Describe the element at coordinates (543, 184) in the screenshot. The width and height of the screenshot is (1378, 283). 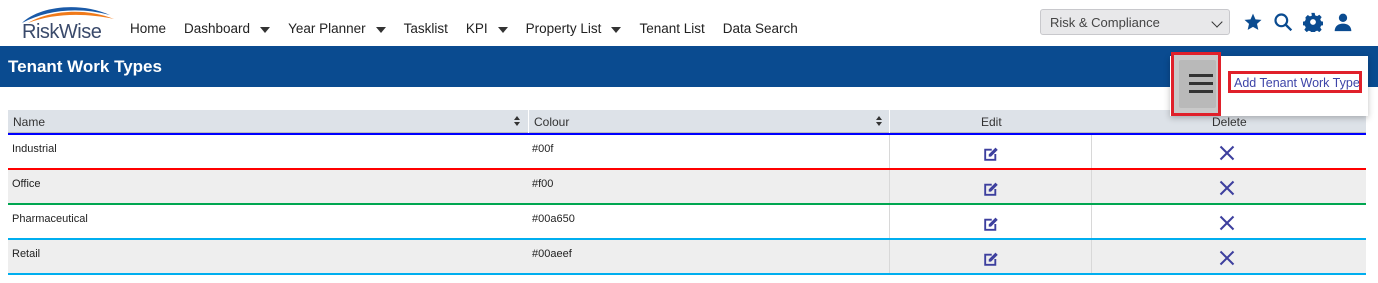
I see `cell-colour: #f00` at that location.